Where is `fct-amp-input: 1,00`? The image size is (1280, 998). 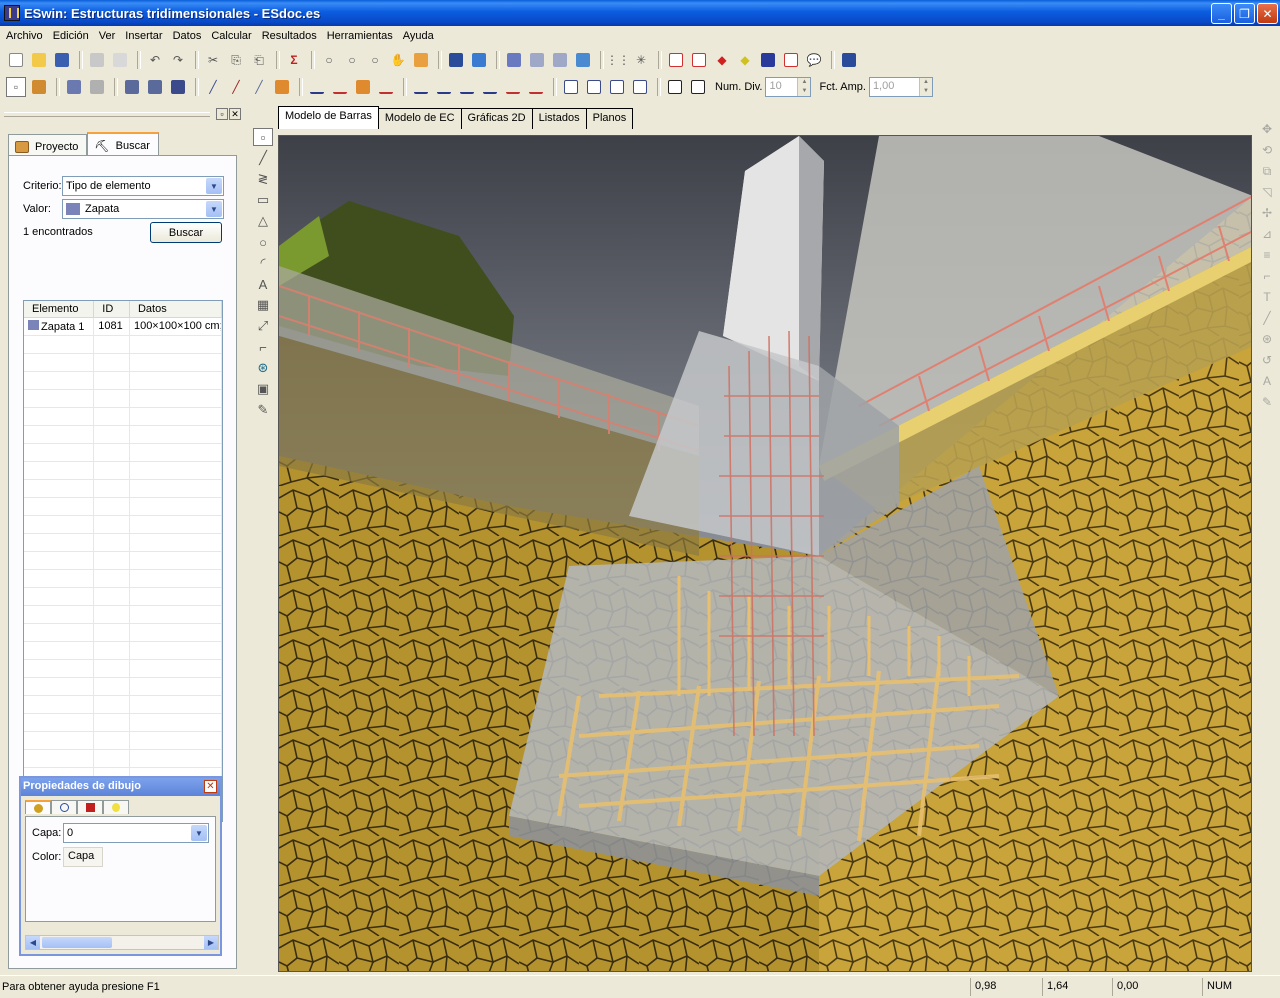 fct-amp-input: 1,00 is located at coordinates (900, 87).